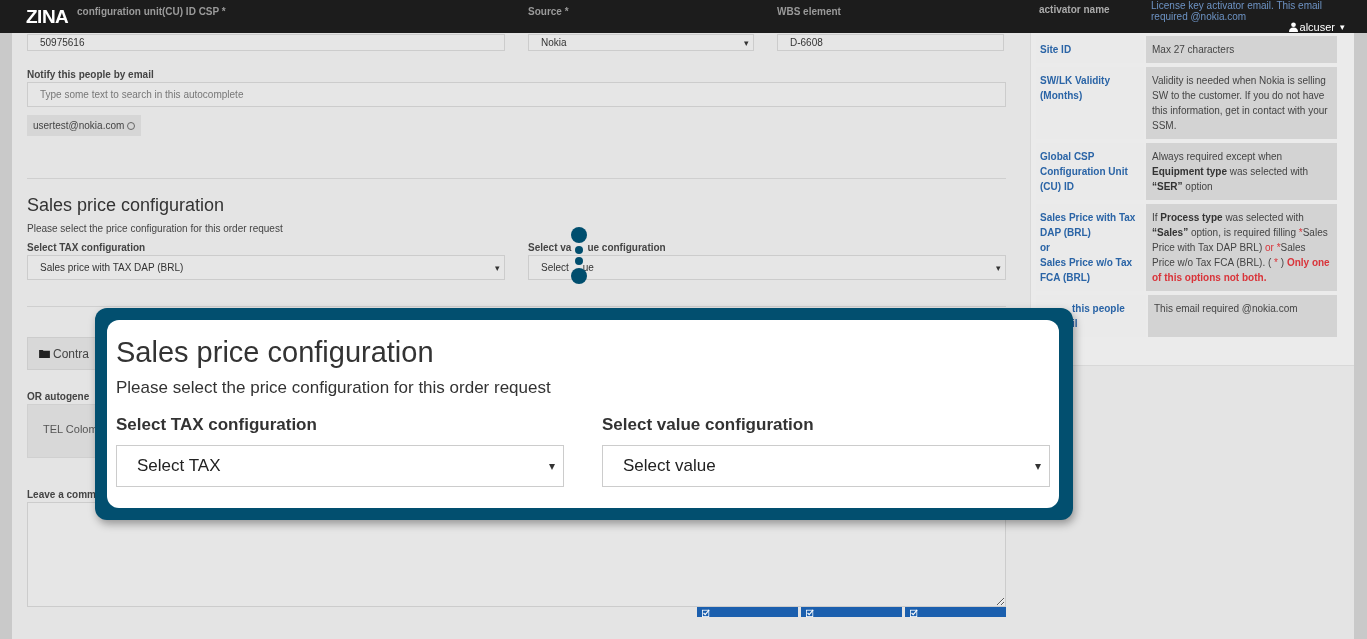  I want to click on help-description: If Process type was selected with “Sales” option, is required filling *Sales Price with Tax DAP BRL) or *Sales Price w/o Tax FCA (BRL). ( * ) Only one of this options not both., so click(1241, 247).